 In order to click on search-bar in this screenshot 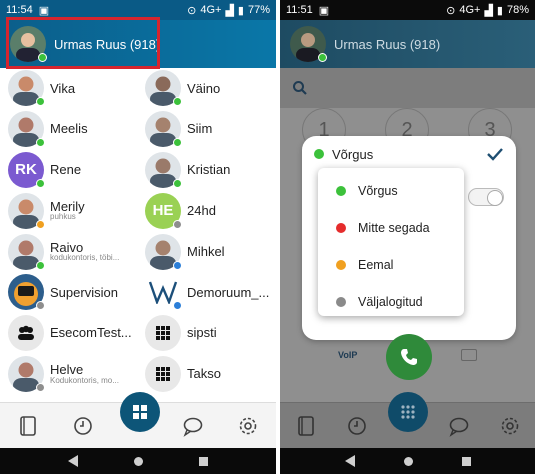, I will do `click(407, 88)`.